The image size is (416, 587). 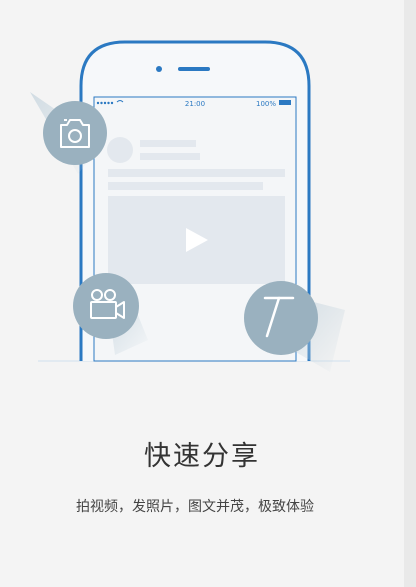 What do you see at coordinates (195, 507) in the screenshot?
I see `feature-subtitle: 拍视频，发照片，图文并茂，极致体验` at bounding box center [195, 507].